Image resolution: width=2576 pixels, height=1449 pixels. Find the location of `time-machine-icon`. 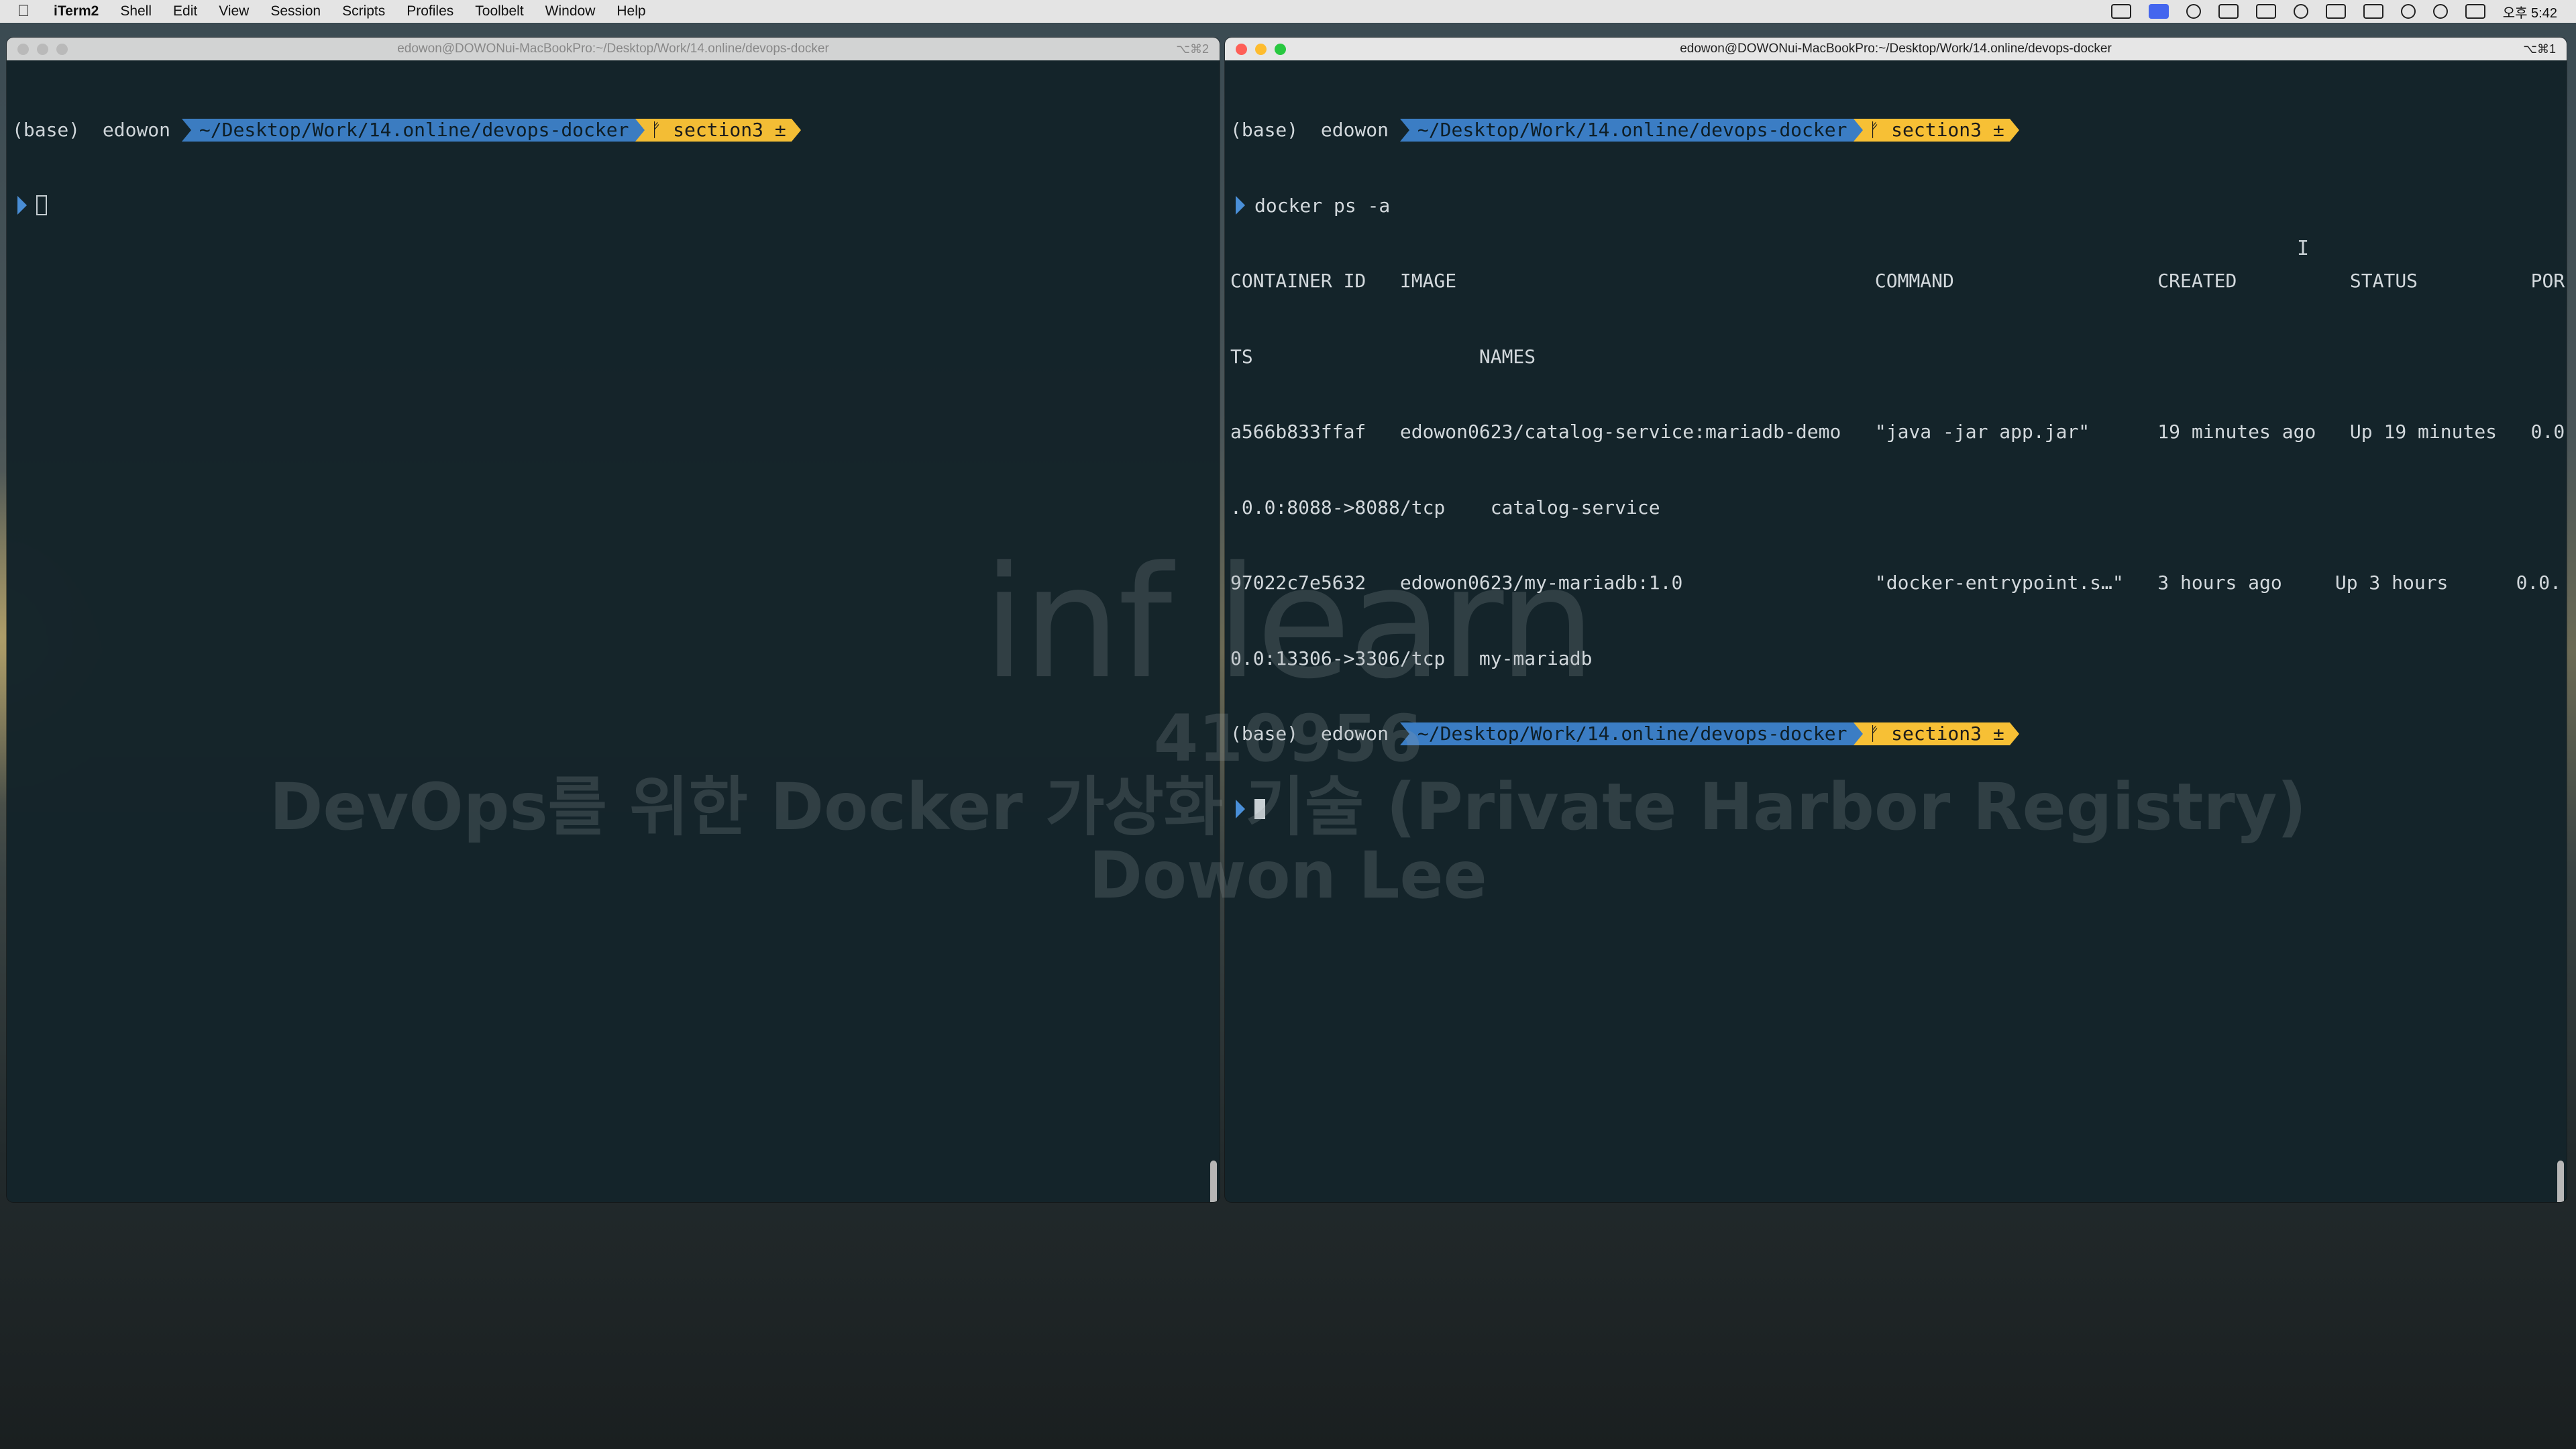

time-machine-icon is located at coordinates (2300, 11).